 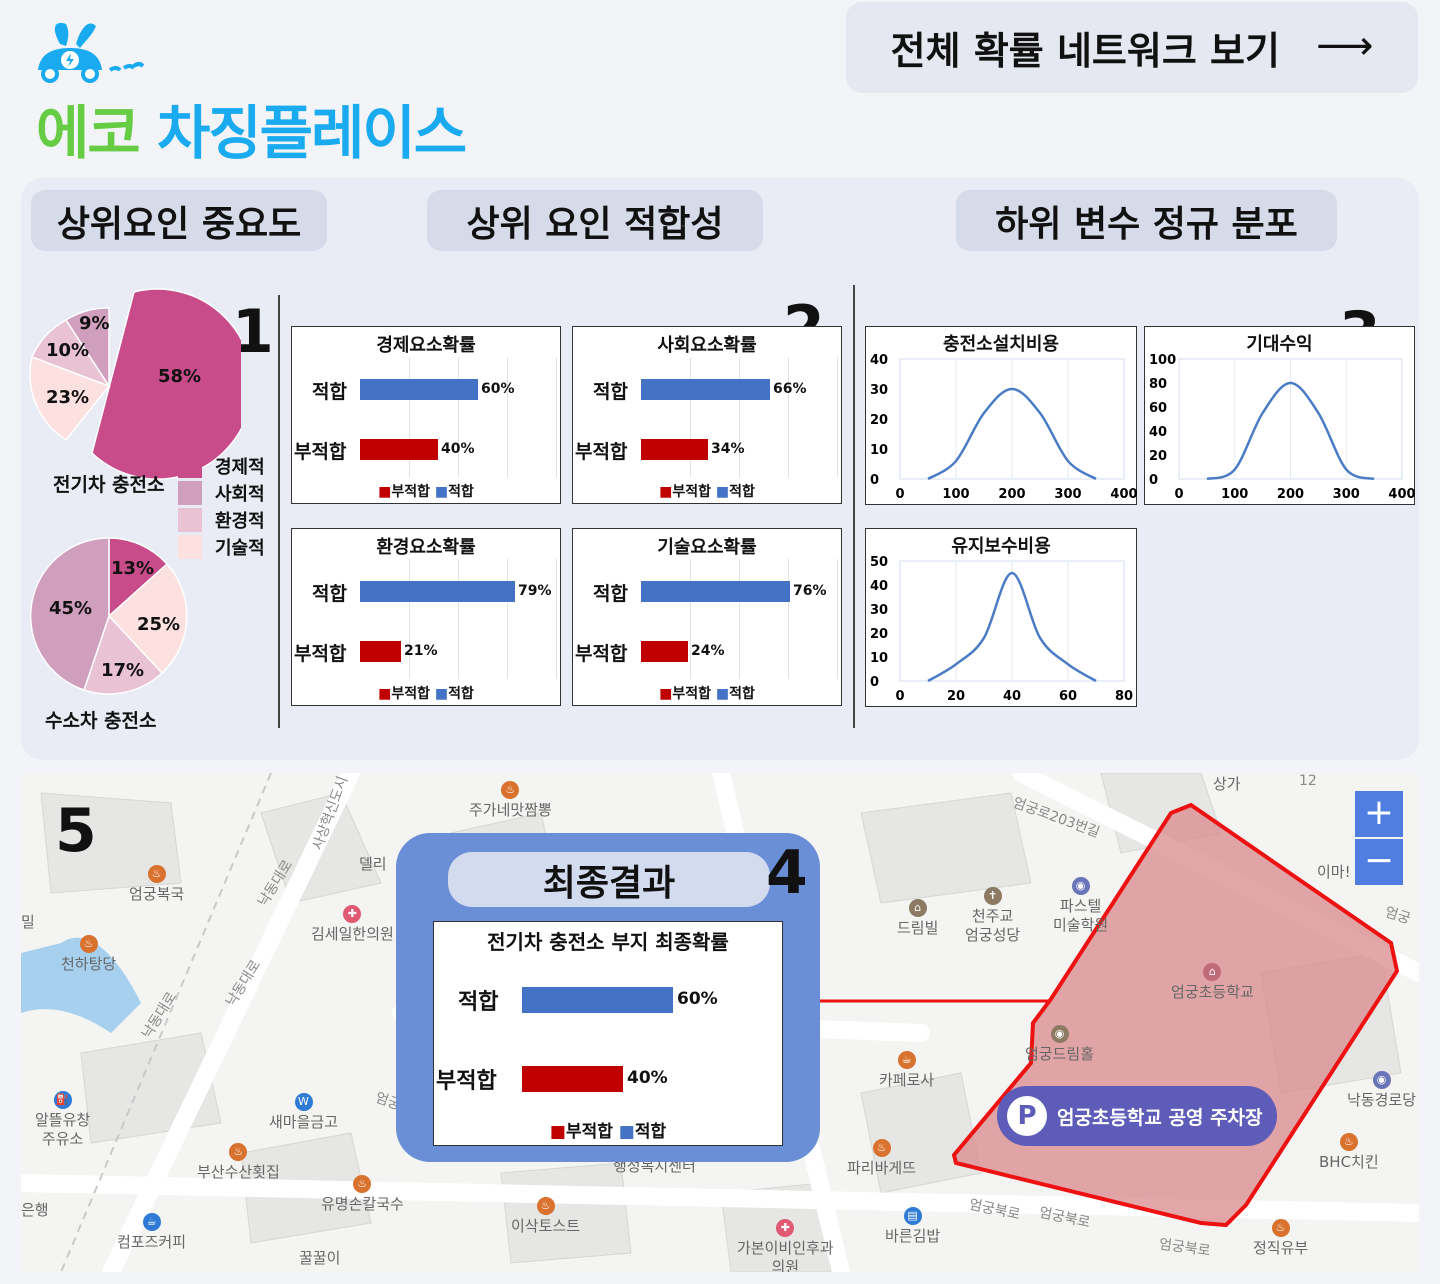 What do you see at coordinates (1349, 1152) in the screenshot?
I see `poi-chicken: ♨ BHC치킨` at bounding box center [1349, 1152].